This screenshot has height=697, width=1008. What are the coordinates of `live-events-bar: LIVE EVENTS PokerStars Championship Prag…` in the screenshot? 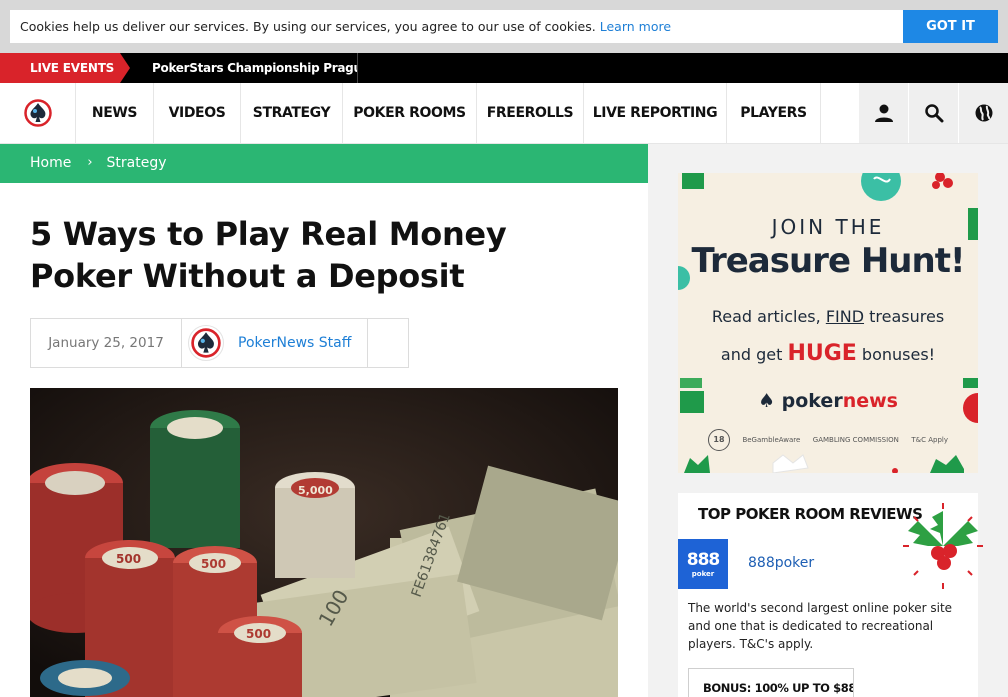 It's located at (504, 68).